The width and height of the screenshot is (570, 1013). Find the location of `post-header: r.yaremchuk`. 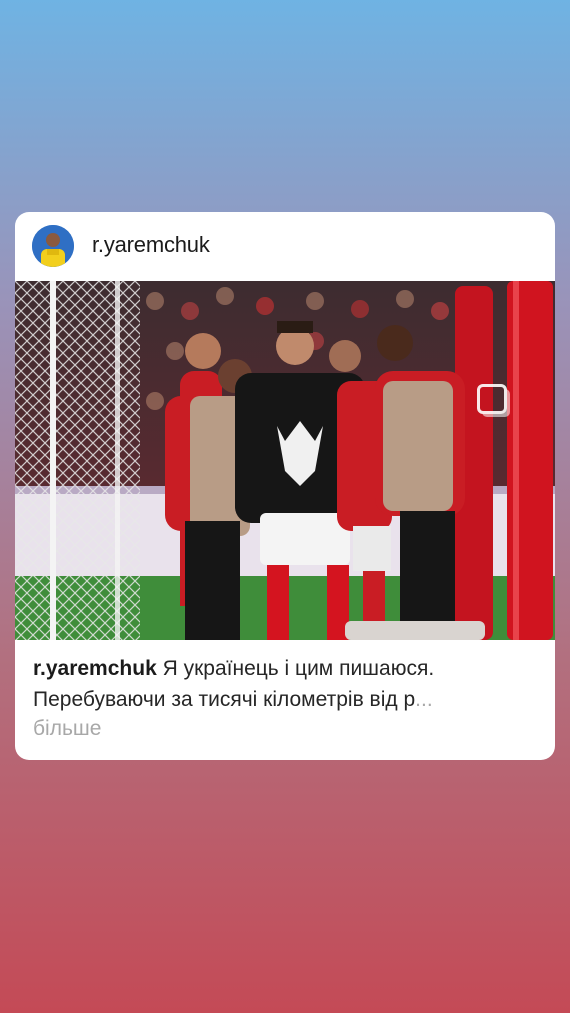

post-header: r.yaremchuk is located at coordinates (285, 246).